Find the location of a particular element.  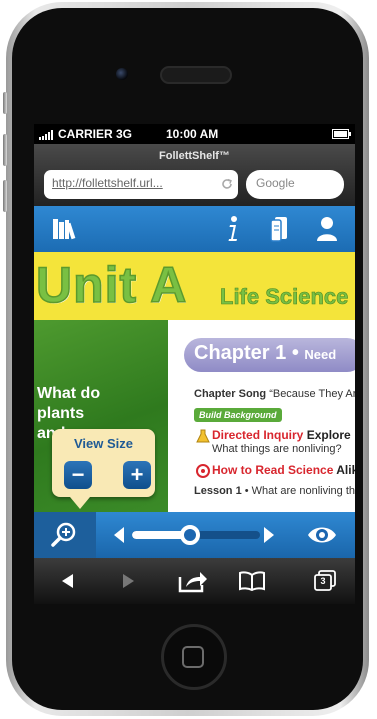

search-field: Google is located at coordinates (295, 184).